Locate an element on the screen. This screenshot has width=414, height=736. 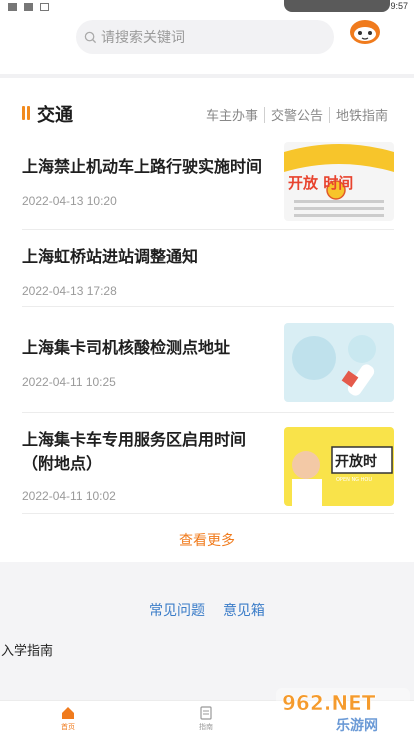
news-date: 2022-04-13 17:28 is located at coordinates (69, 291).